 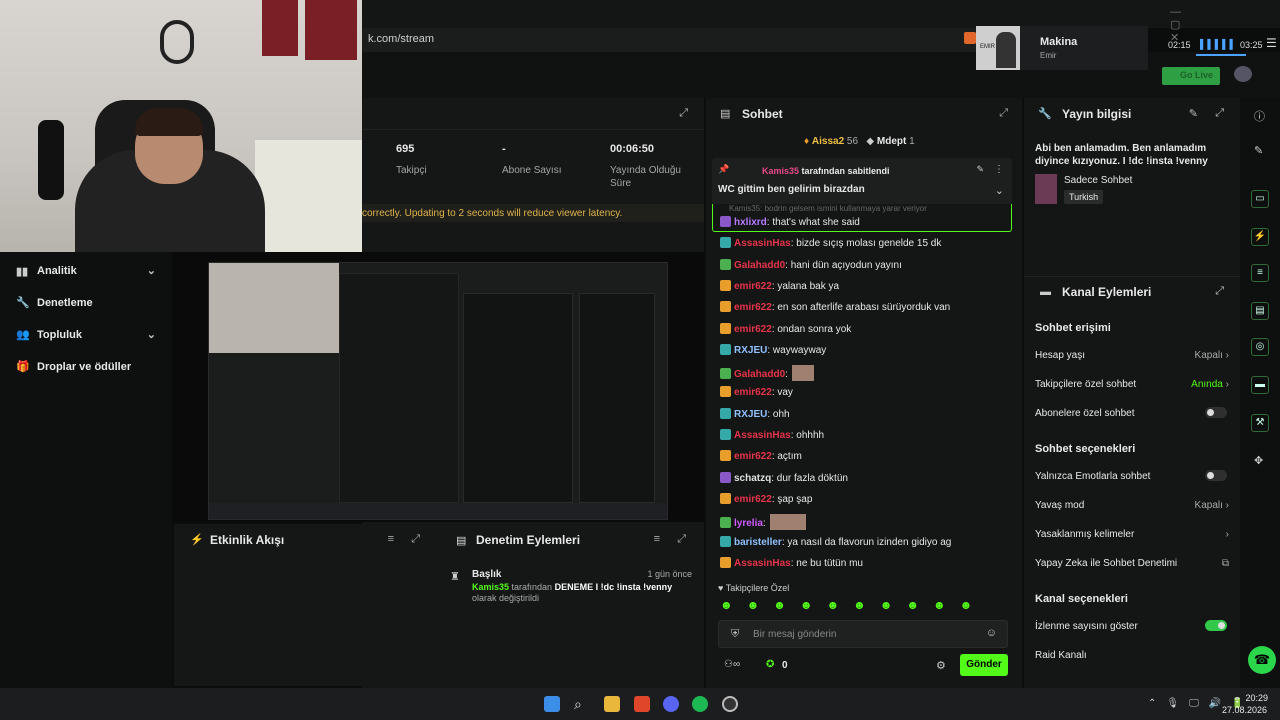 What do you see at coordinates (91, 368) in the screenshot?
I see `sidebar-item-droplar: 🎁 Droplar ve ödüller` at bounding box center [91, 368].